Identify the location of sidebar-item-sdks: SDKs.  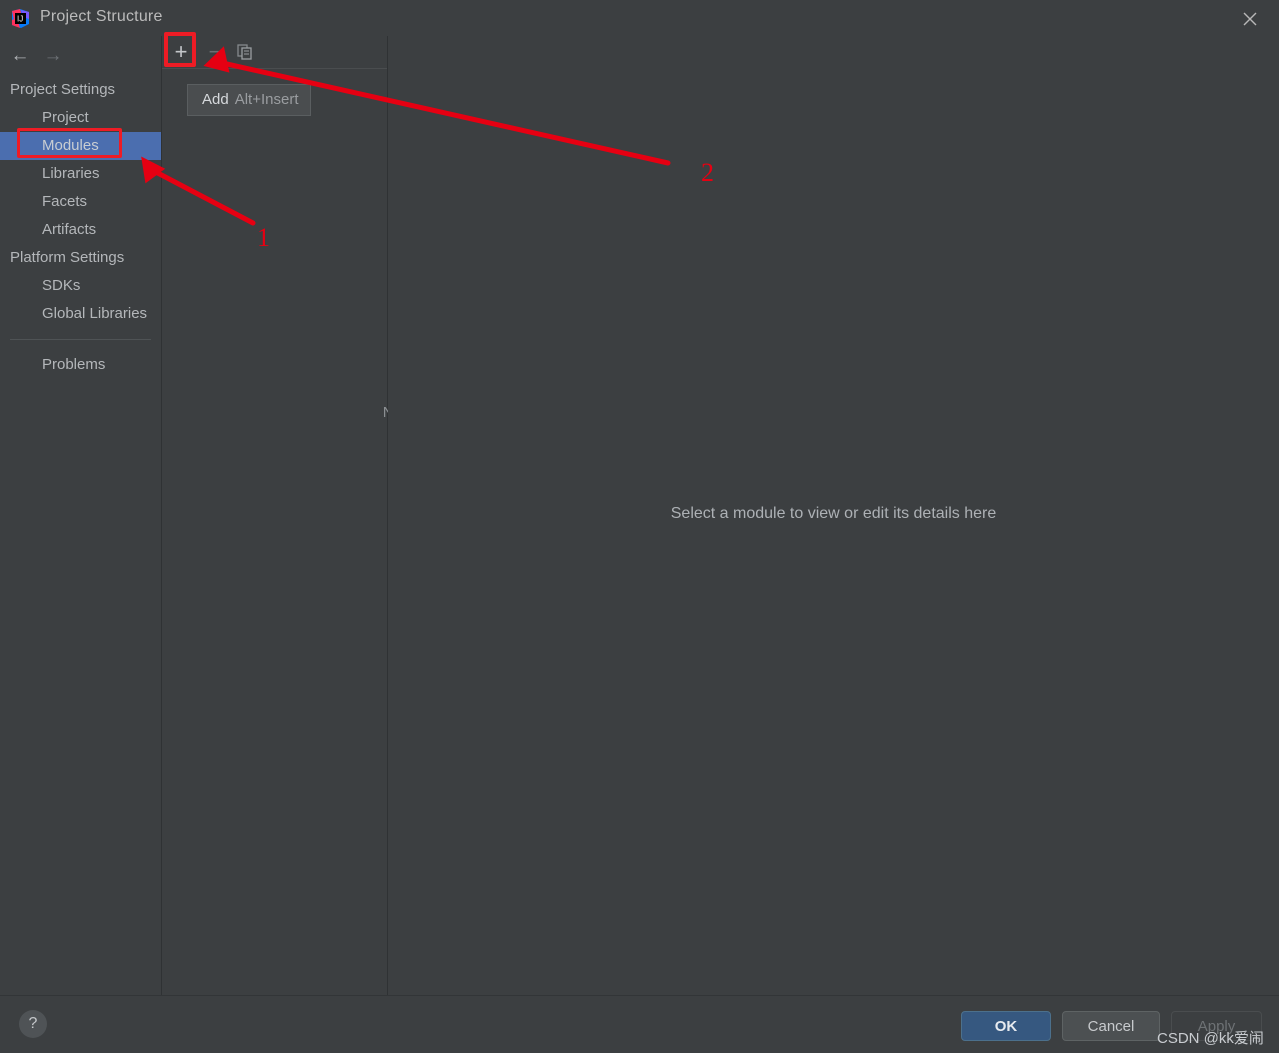
(80, 286).